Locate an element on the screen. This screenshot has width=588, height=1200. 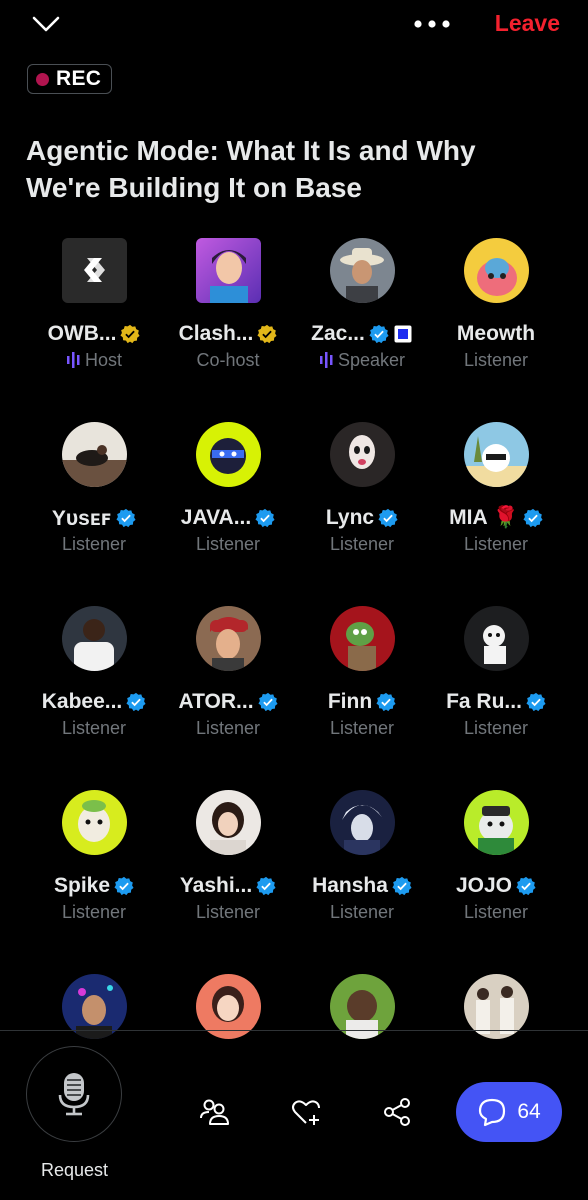
chevron-down-icon is located at coordinates (46, 24).